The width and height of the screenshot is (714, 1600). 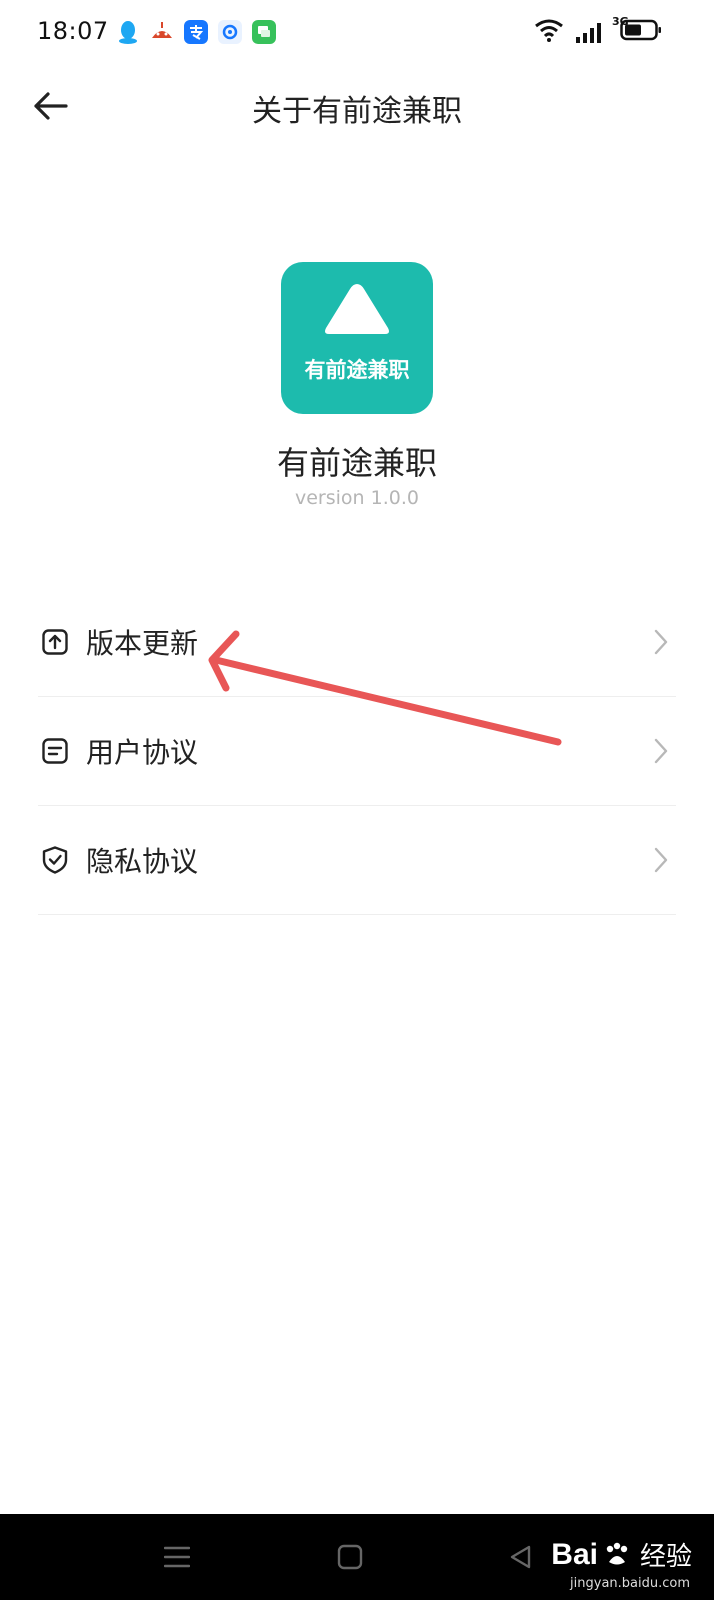 I want to click on status-bar: 18:07 3G, so click(x=357, y=33).